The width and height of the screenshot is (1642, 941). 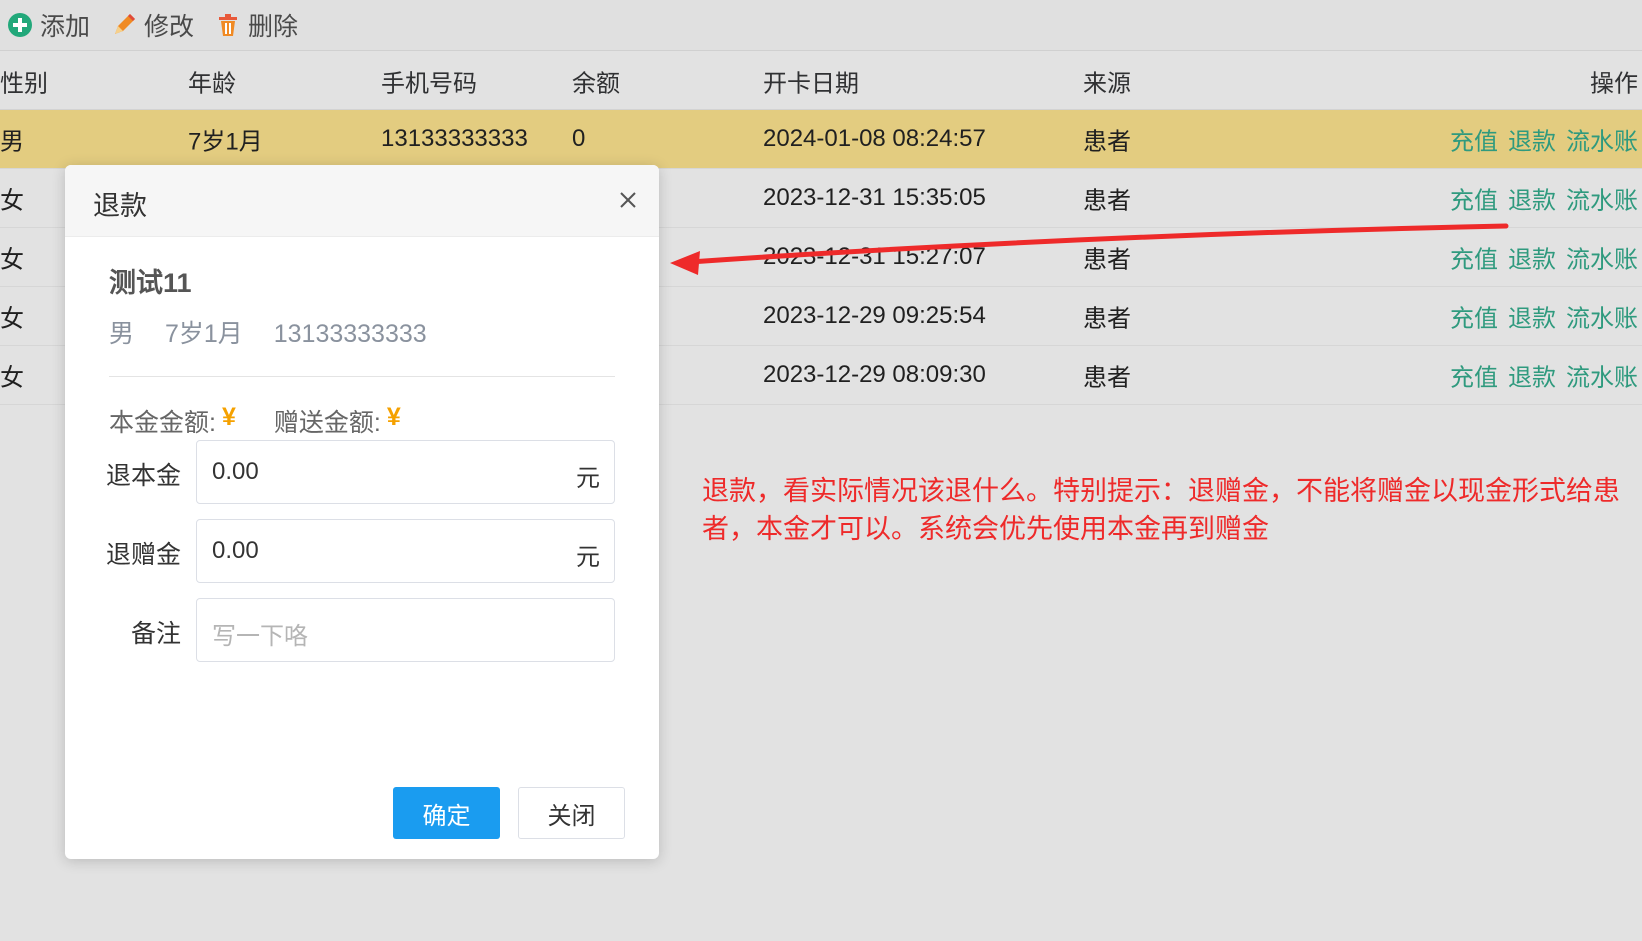 What do you see at coordinates (579, 138) in the screenshot?
I see `cell-balance: 0` at bounding box center [579, 138].